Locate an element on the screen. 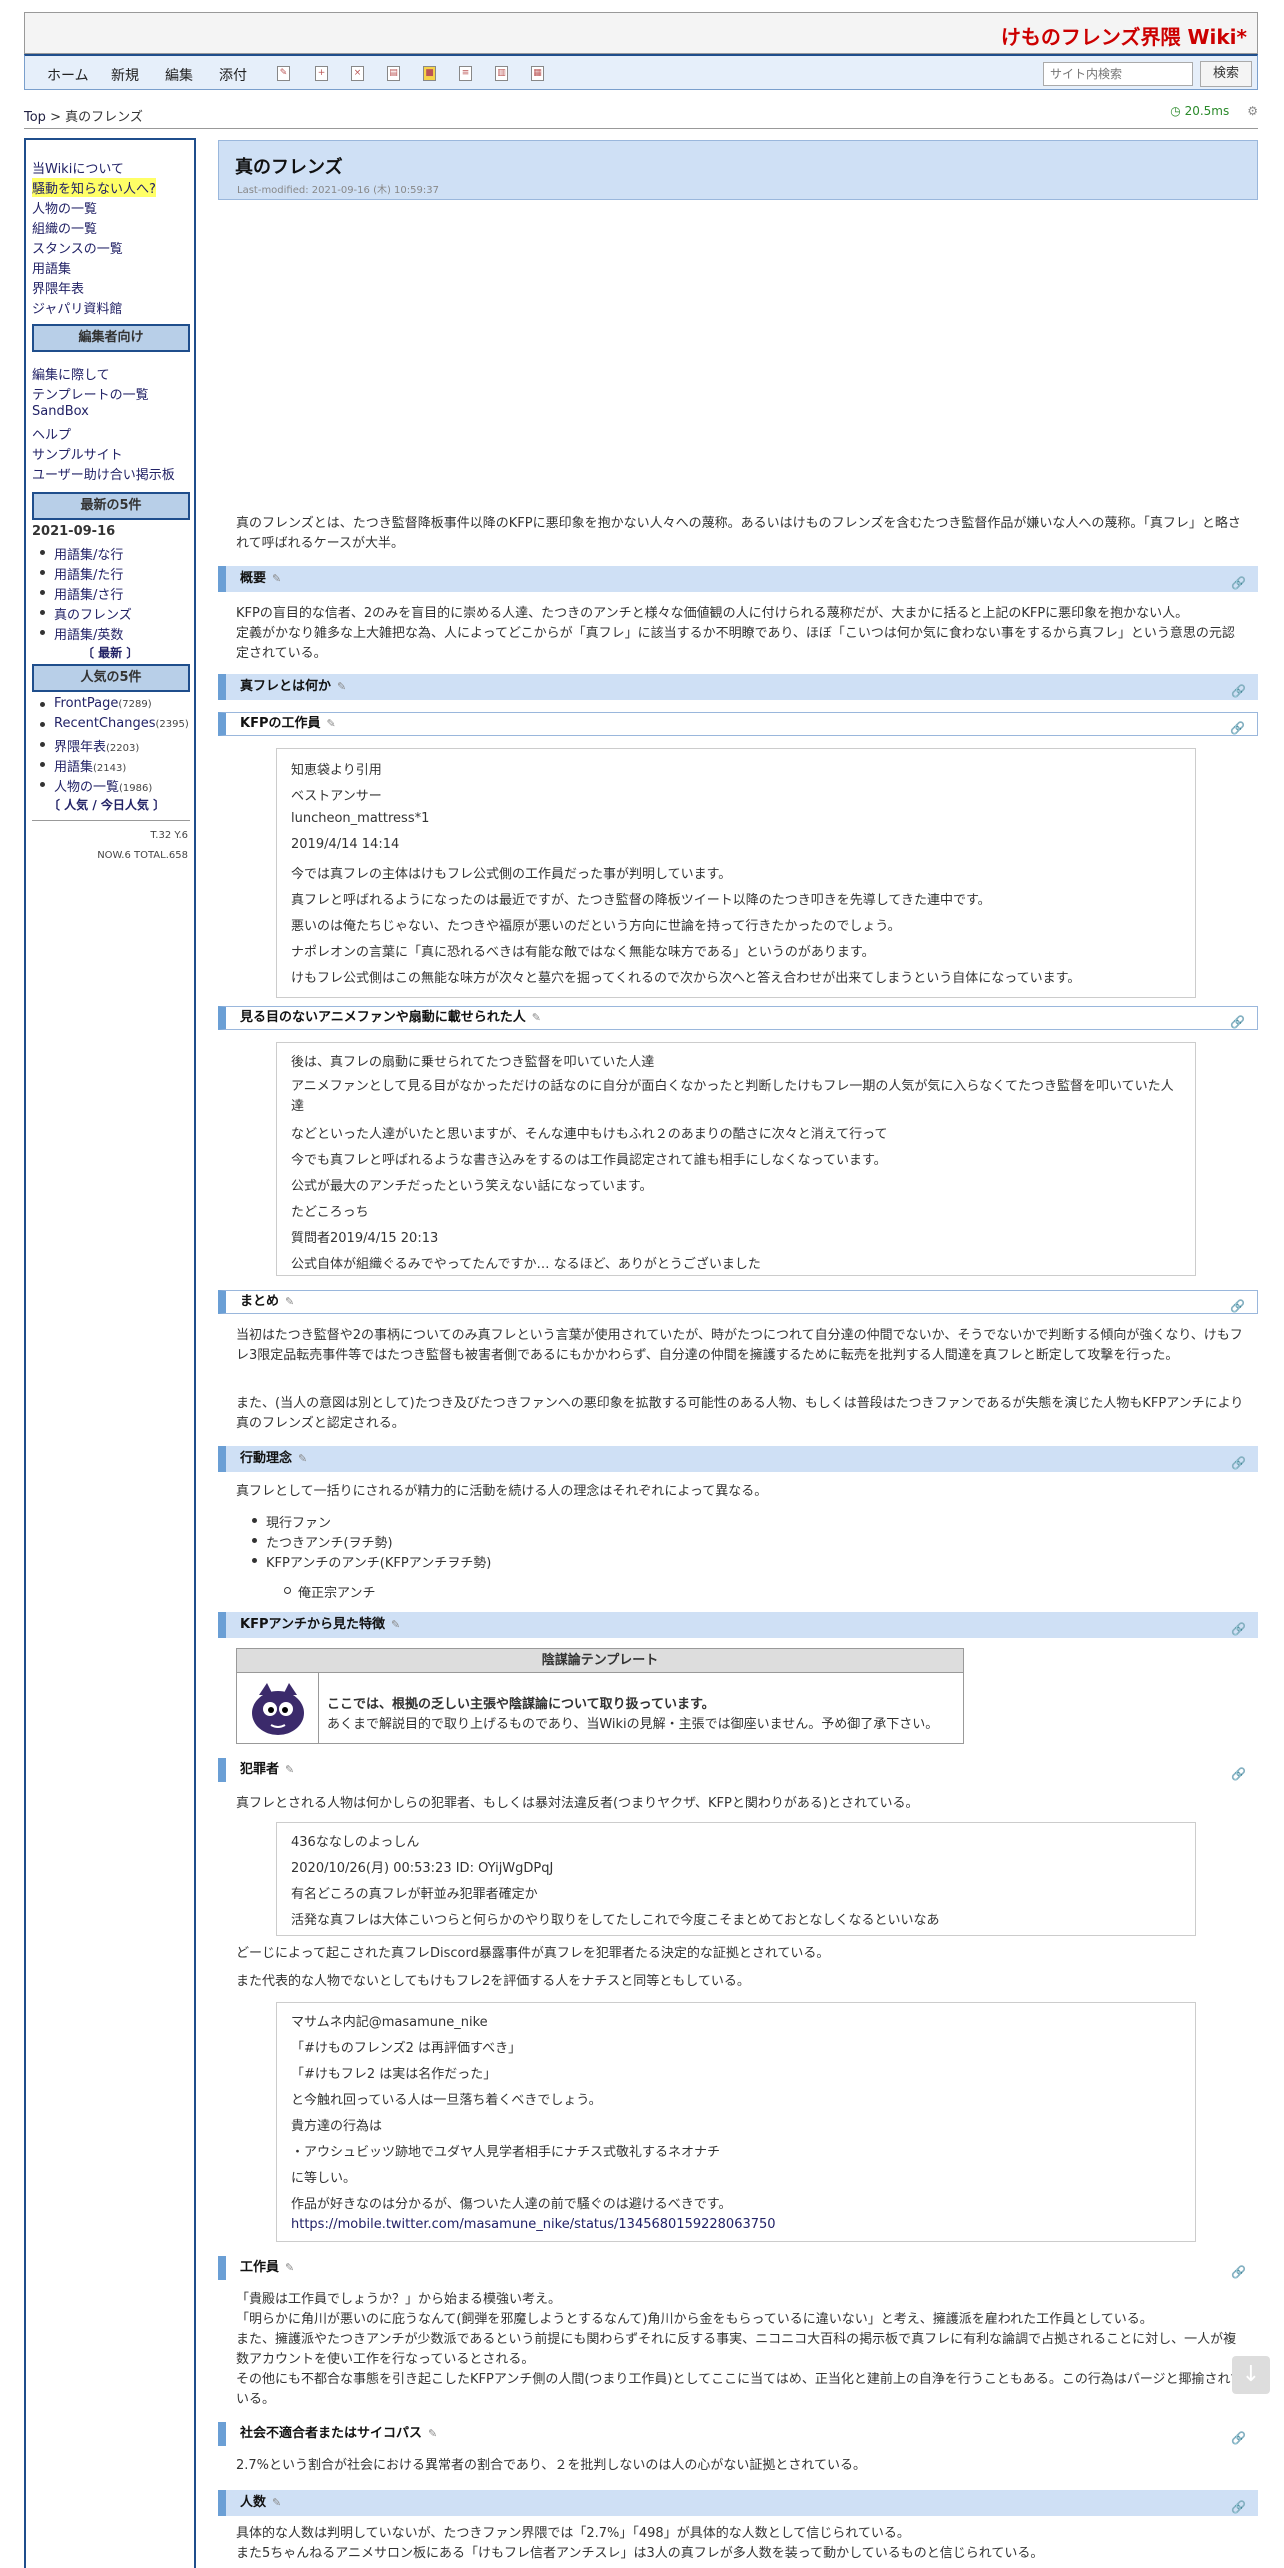 The width and height of the screenshot is (1284, 2568). sidebar-link: ユーザー助け合い掲示板 is located at coordinates (103, 473).